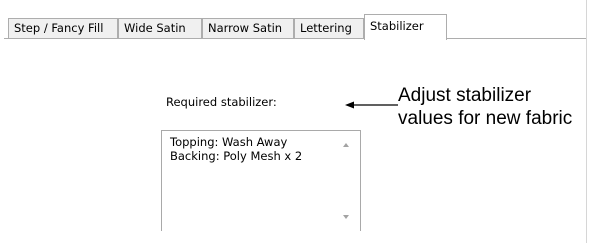 The height and width of the screenshot is (243, 595). What do you see at coordinates (160, 28) in the screenshot?
I see `tab-wide-satin: Wide Satin` at bounding box center [160, 28].